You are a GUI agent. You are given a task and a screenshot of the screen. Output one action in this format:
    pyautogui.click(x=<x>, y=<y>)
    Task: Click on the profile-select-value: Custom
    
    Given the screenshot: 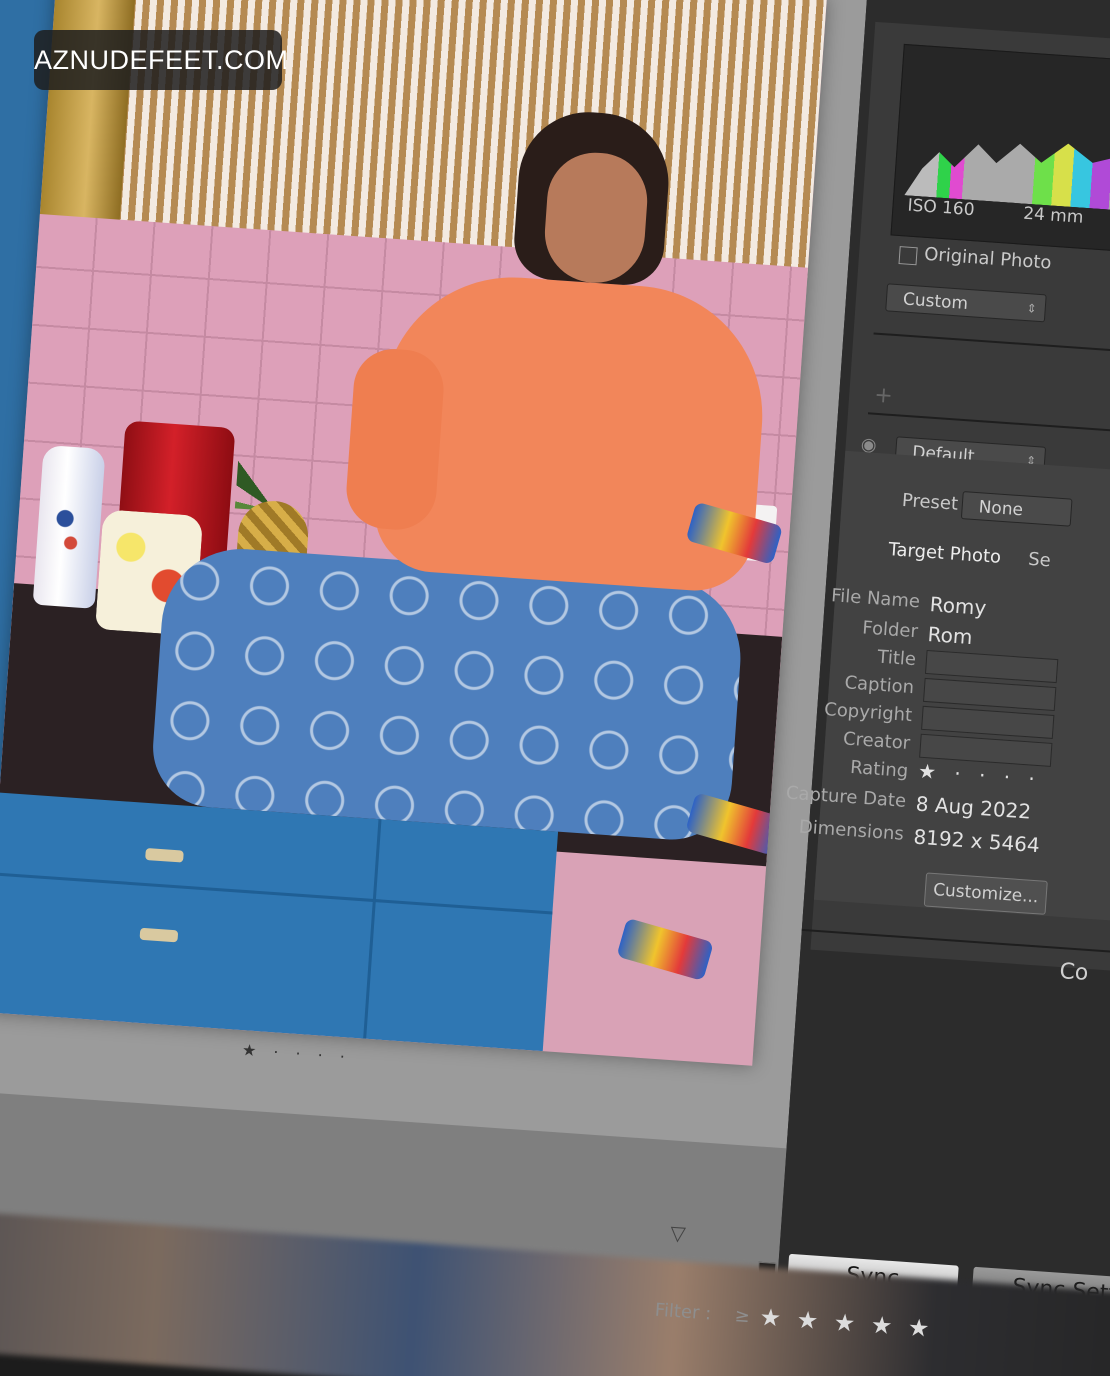 What is the action you would take?
    pyautogui.click(x=935, y=301)
    